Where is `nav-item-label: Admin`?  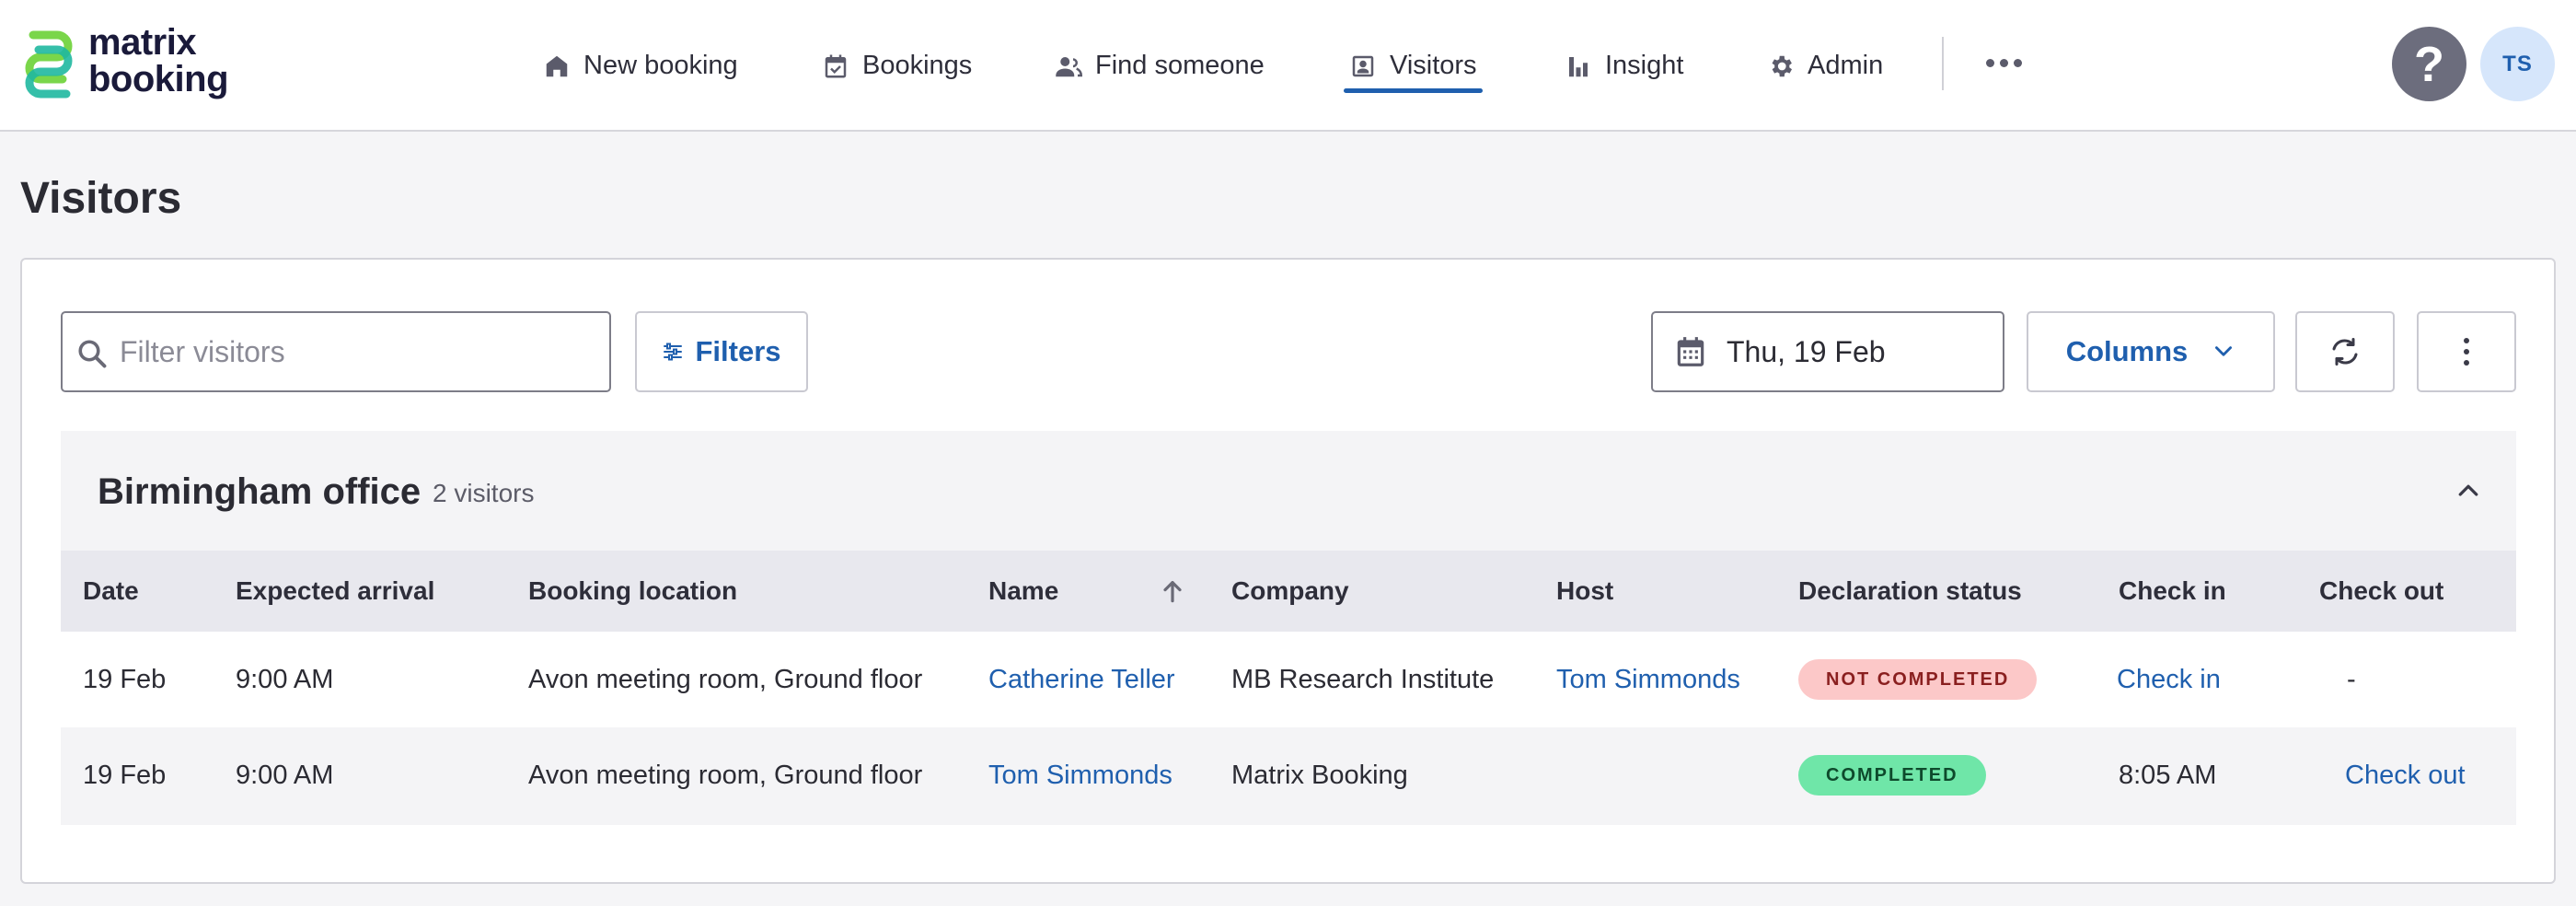 nav-item-label: Admin is located at coordinates (1846, 65).